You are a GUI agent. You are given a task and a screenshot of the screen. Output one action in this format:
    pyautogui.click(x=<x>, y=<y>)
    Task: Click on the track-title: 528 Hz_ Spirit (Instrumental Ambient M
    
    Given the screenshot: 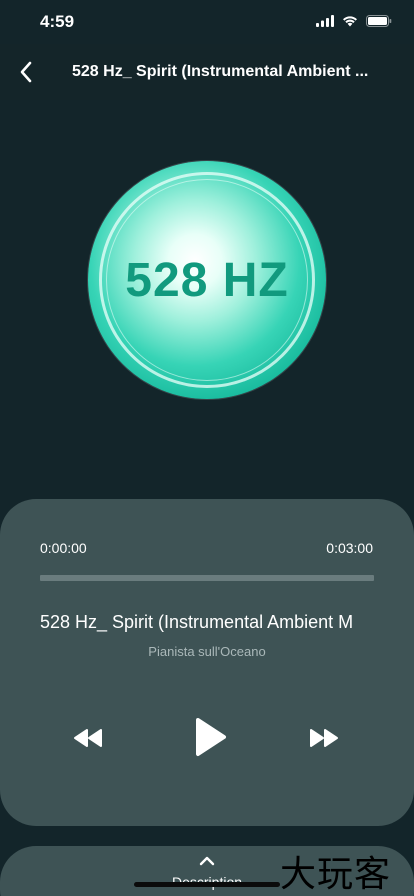 What is the action you would take?
    pyautogui.click(x=197, y=622)
    